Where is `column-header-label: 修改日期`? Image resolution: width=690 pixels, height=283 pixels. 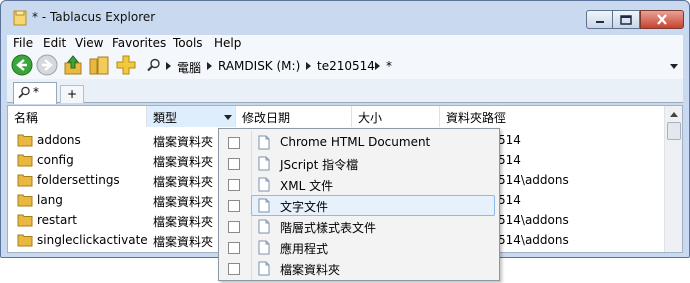
column-header-label: 修改日期 is located at coordinates (266, 118).